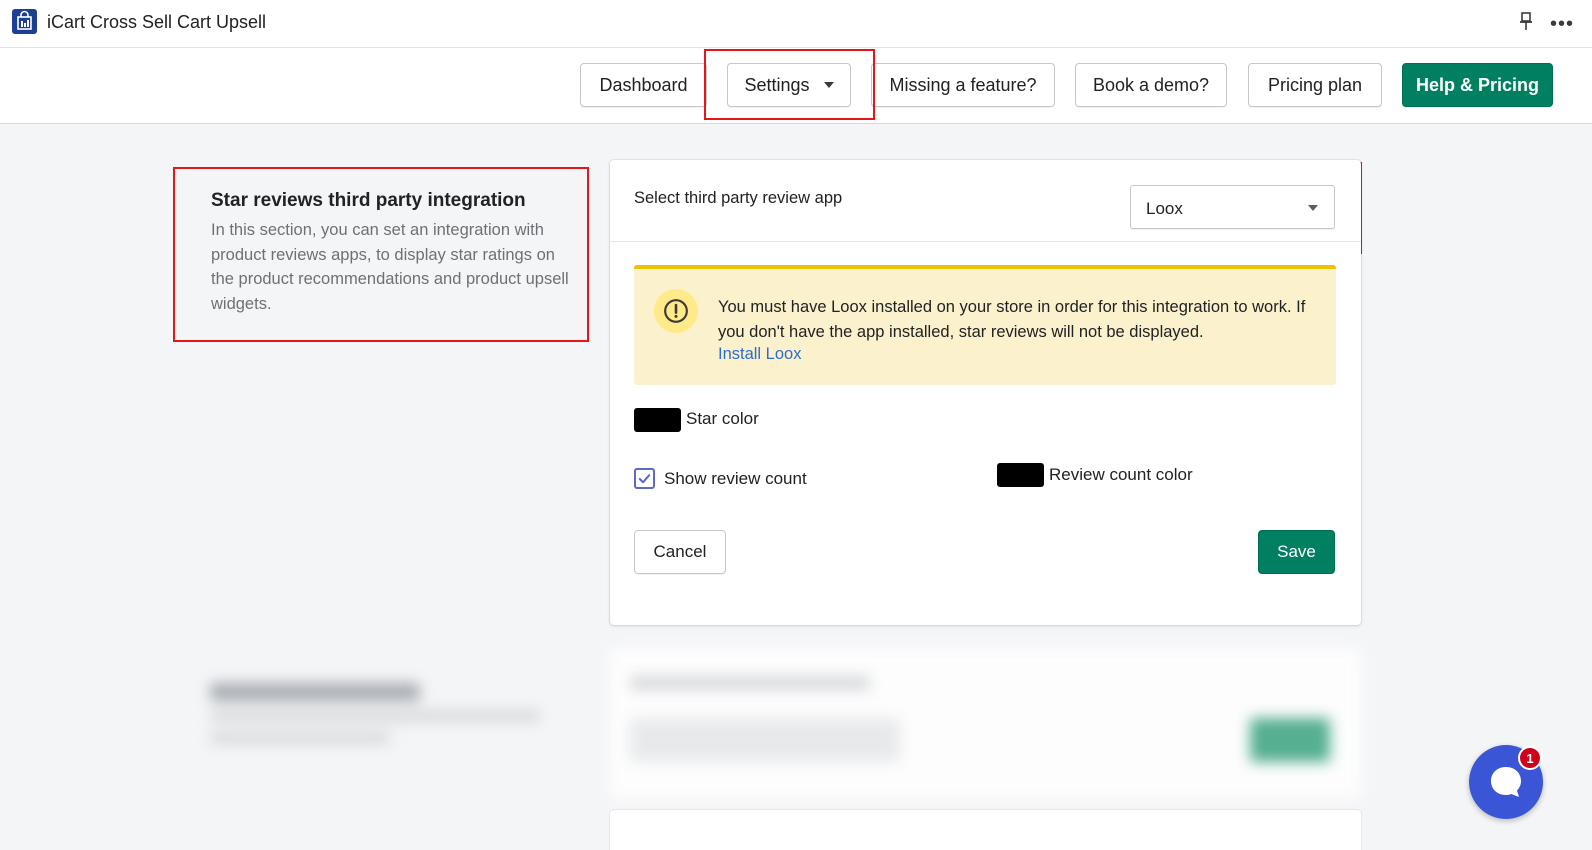 This screenshot has width=1592, height=850. I want to click on cancel-button: Cancel, so click(680, 552).